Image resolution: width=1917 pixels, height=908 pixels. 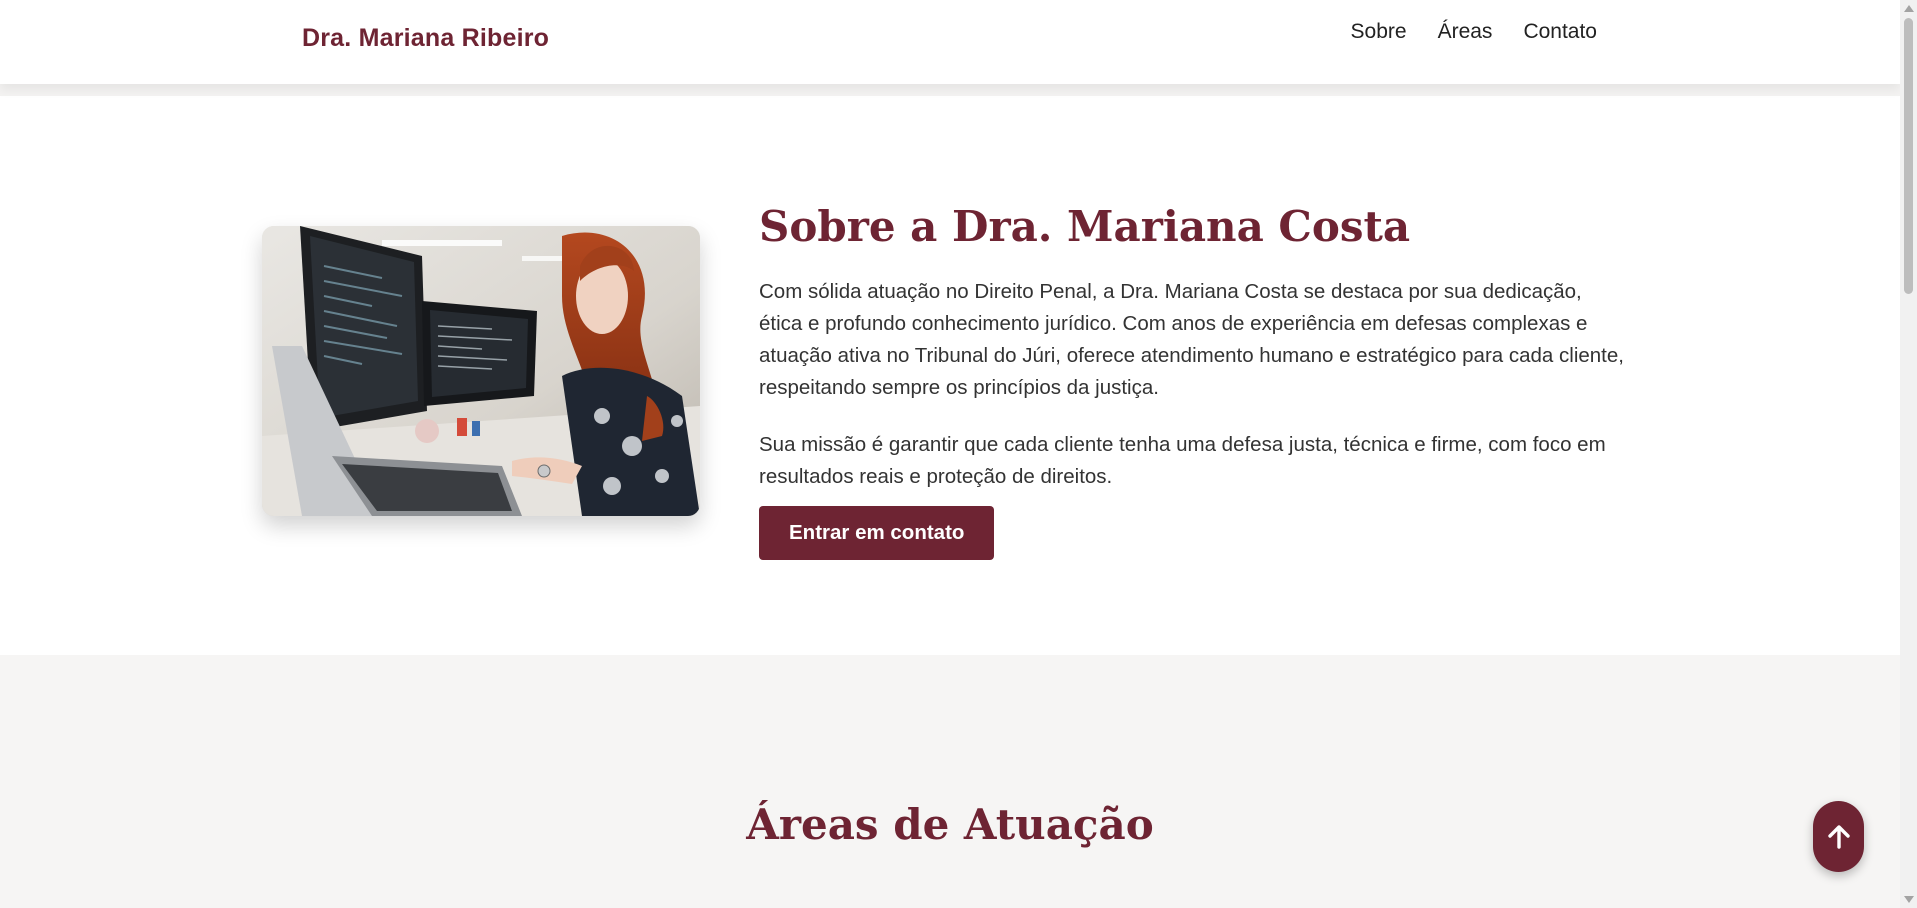 I want to click on nav-link-contato: Contato, so click(x=1560, y=32).